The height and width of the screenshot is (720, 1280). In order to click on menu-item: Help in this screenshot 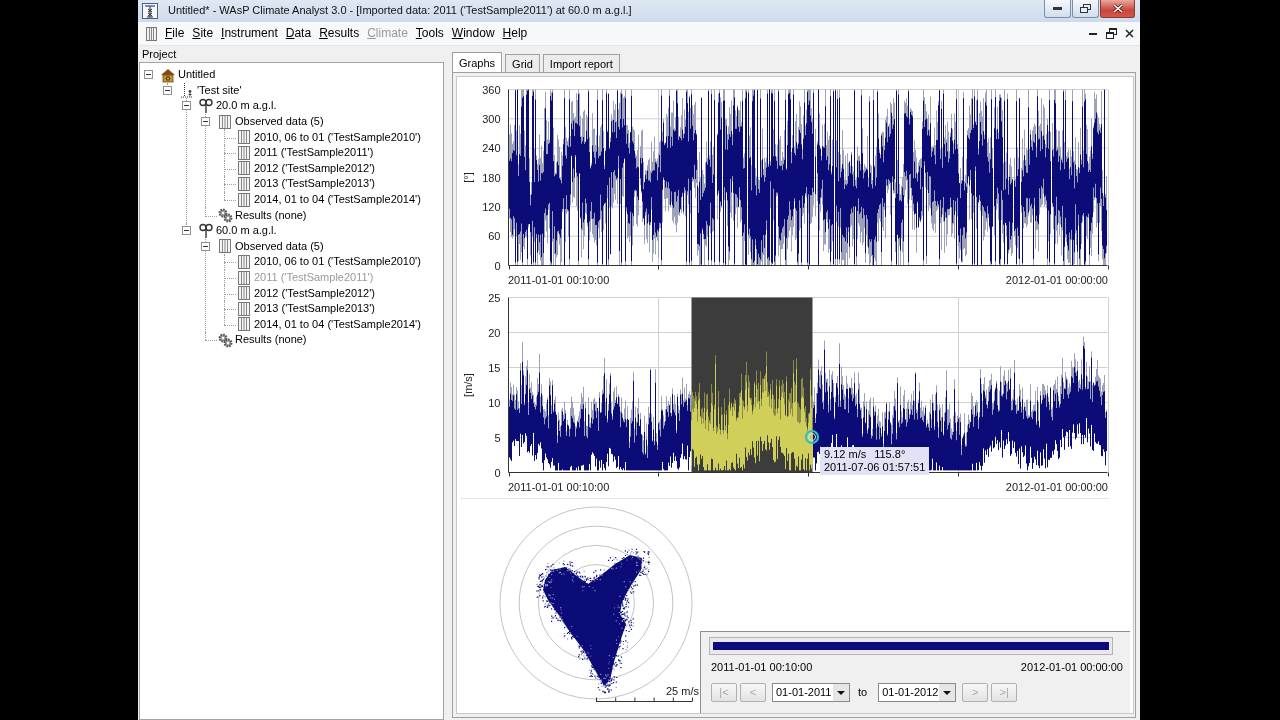, I will do `click(515, 33)`.